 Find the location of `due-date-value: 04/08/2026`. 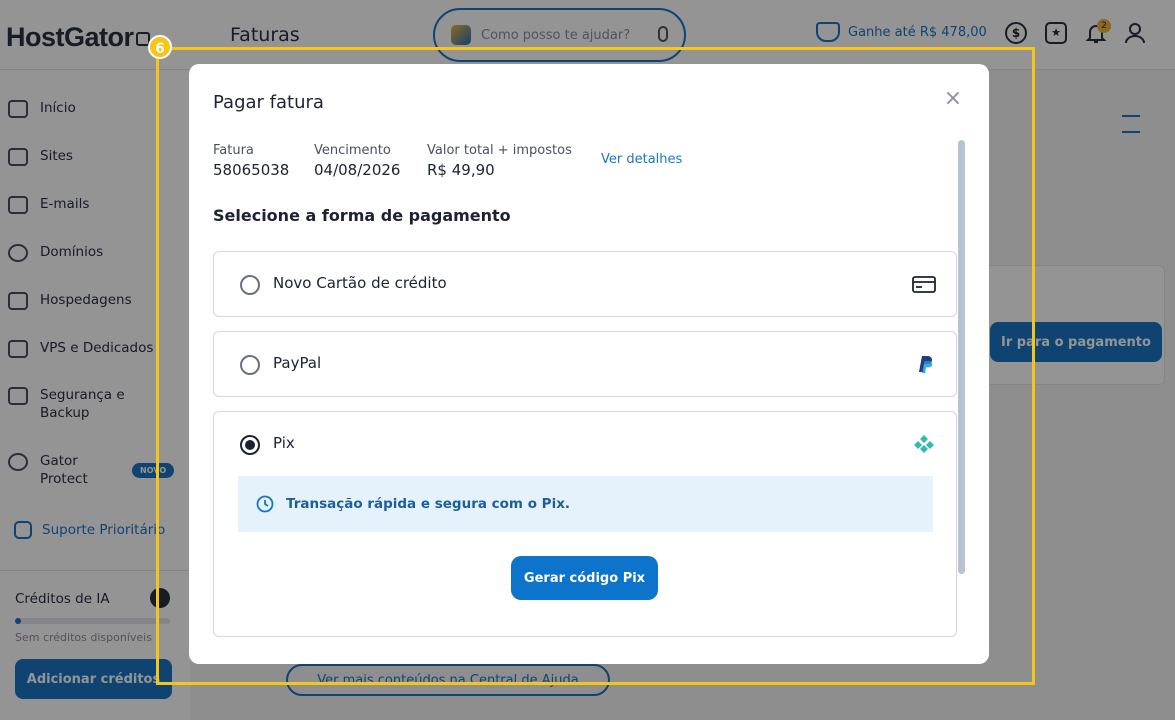

due-date-value: 04/08/2026 is located at coordinates (357, 170).